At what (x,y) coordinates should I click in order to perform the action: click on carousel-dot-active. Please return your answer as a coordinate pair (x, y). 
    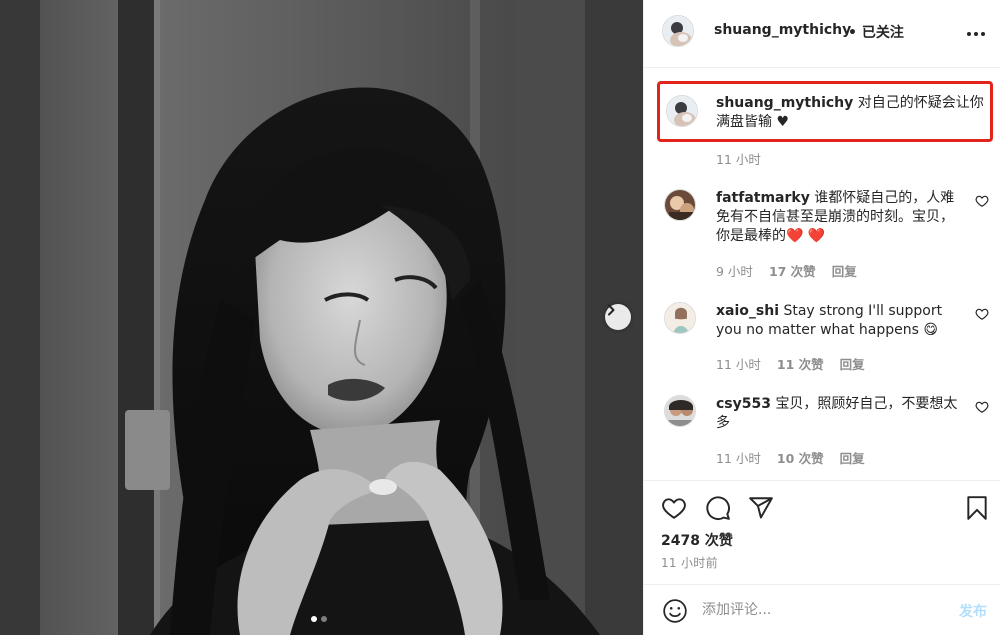
    Looking at the image, I should click on (314, 619).